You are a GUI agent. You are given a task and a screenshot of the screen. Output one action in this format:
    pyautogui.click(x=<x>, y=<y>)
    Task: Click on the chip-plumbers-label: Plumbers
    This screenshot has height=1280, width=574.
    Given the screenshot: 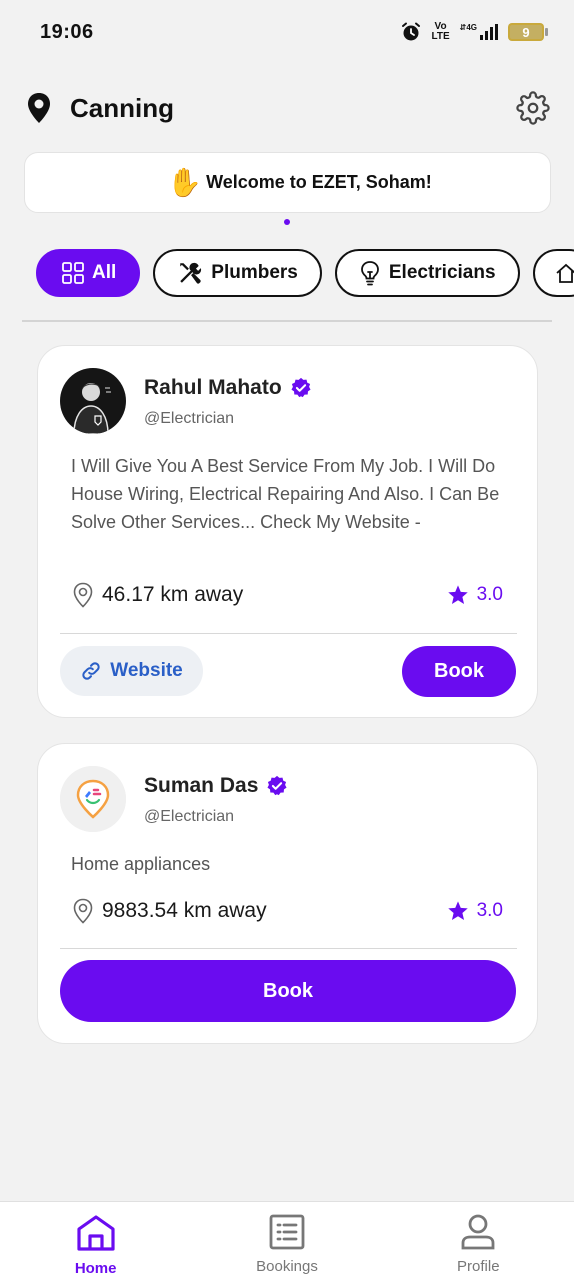 What is the action you would take?
    pyautogui.click(x=254, y=272)
    